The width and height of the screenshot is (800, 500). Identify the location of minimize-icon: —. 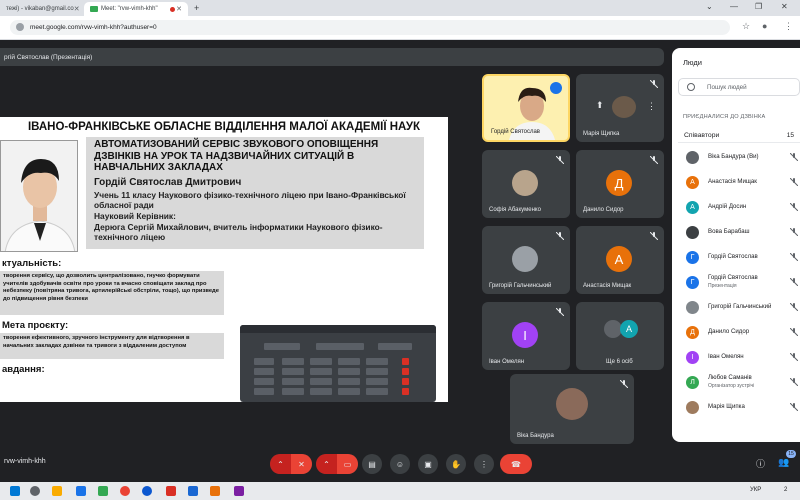
(734, 6).